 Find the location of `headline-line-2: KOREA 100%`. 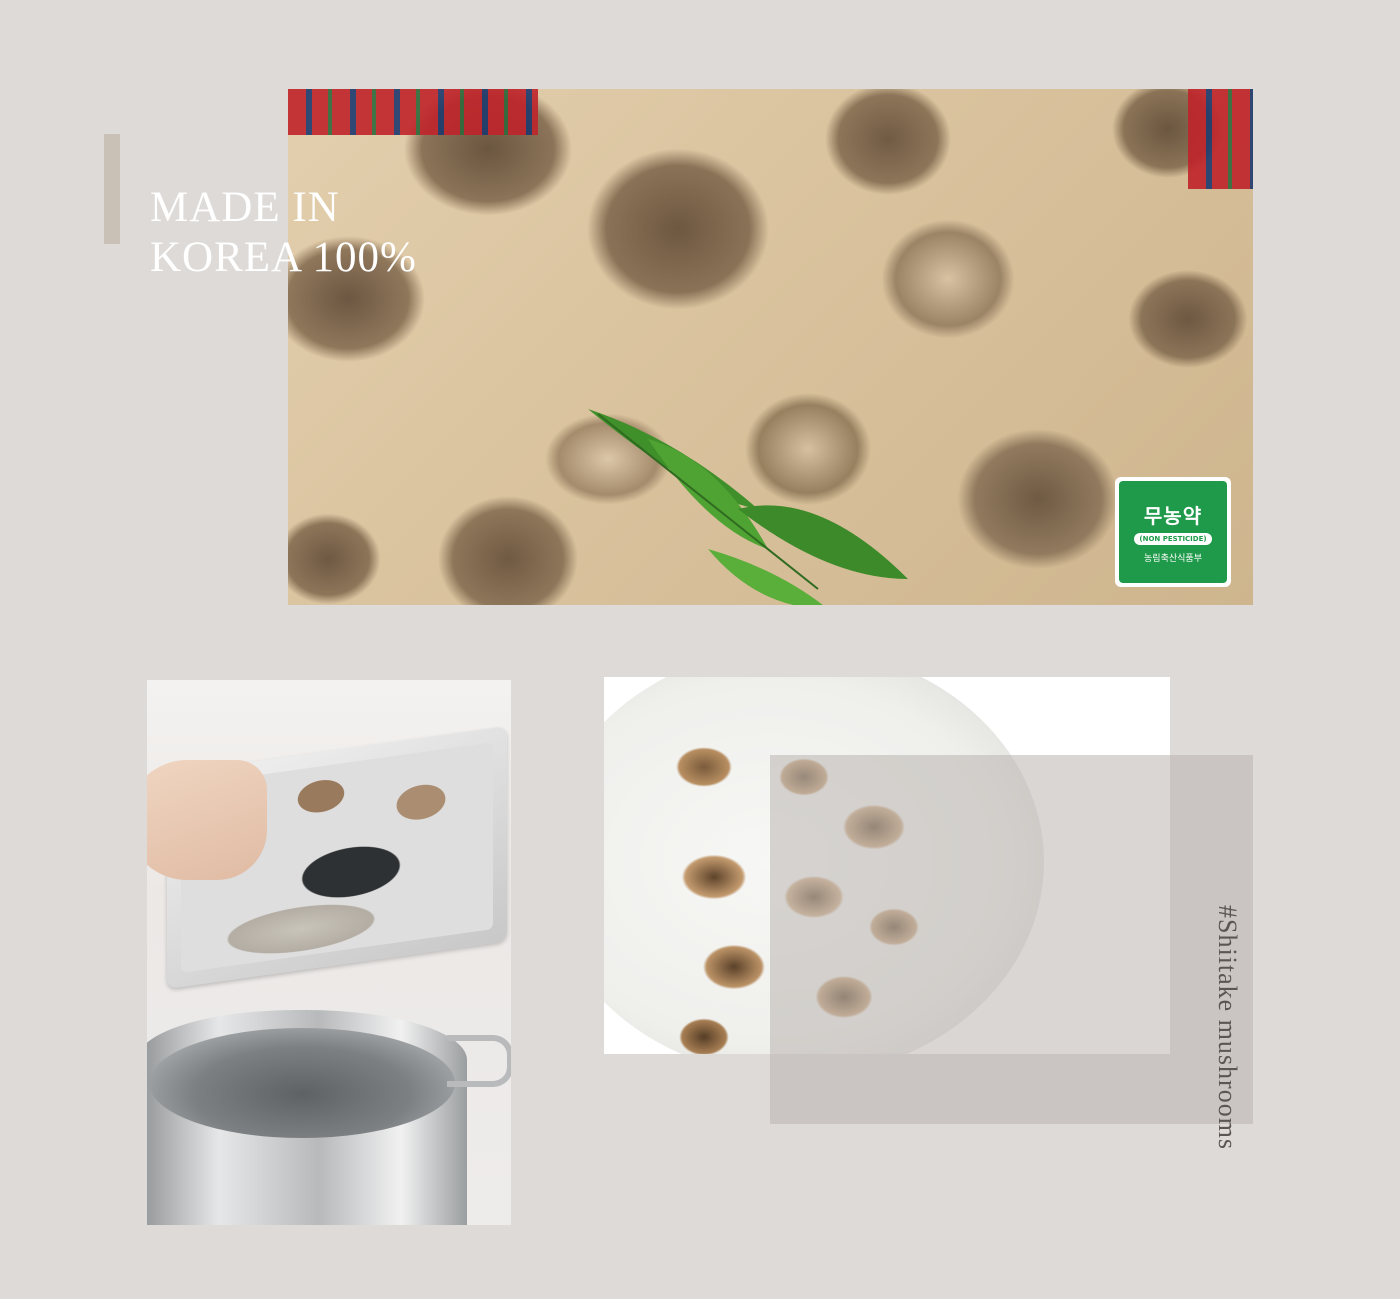

headline-line-2: KOREA 100% is located at coordinates (283, 257).